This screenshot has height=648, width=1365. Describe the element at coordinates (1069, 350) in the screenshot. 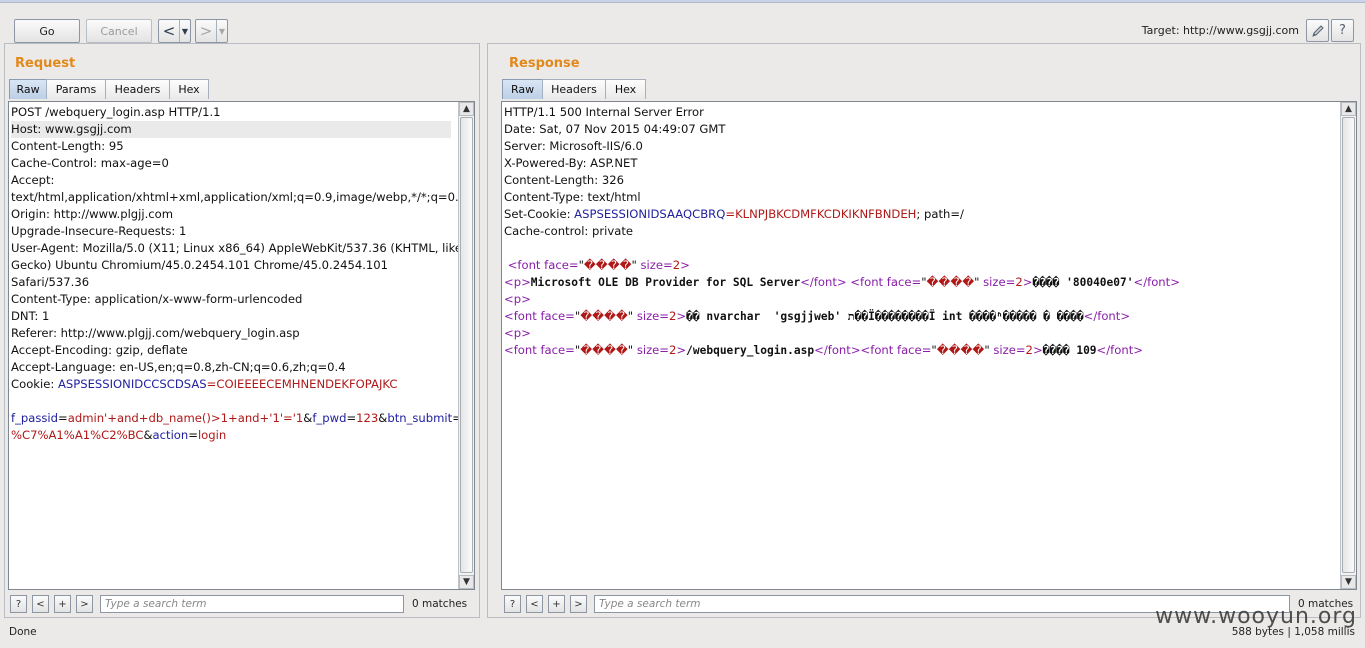

I see `text-segment: ���� 109` at that location.